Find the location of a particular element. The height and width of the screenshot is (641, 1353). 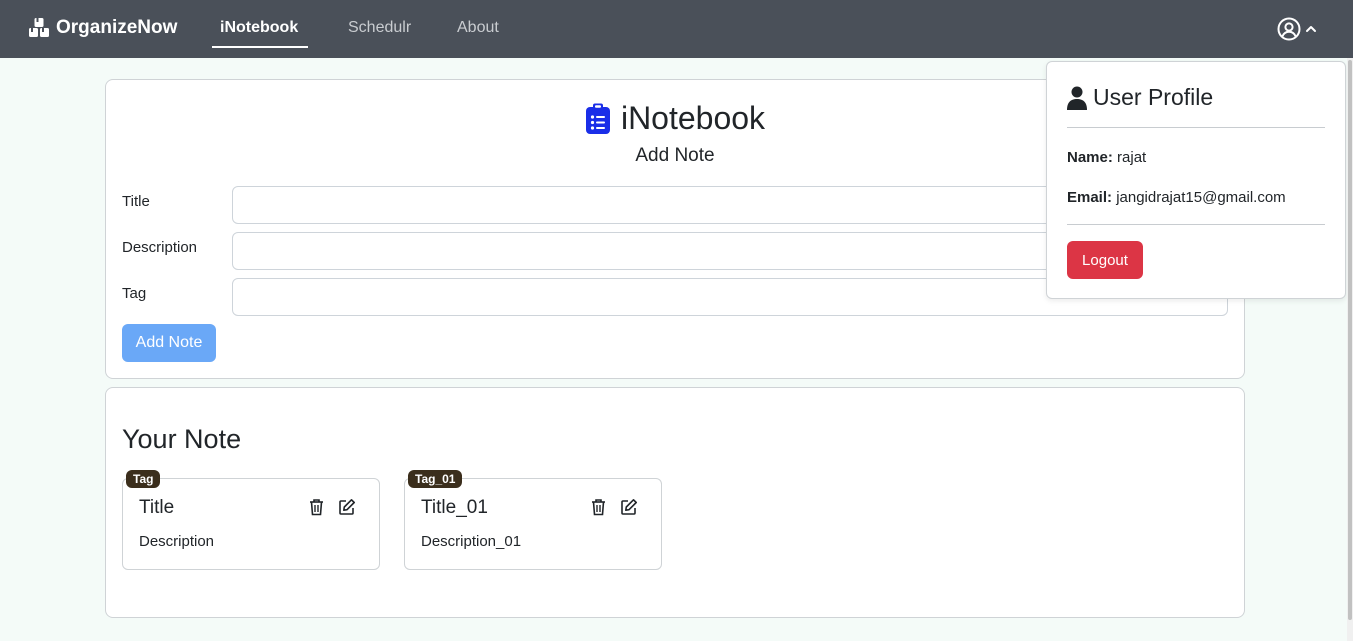

active-nav-indicator is located at coordinates (260, 47).